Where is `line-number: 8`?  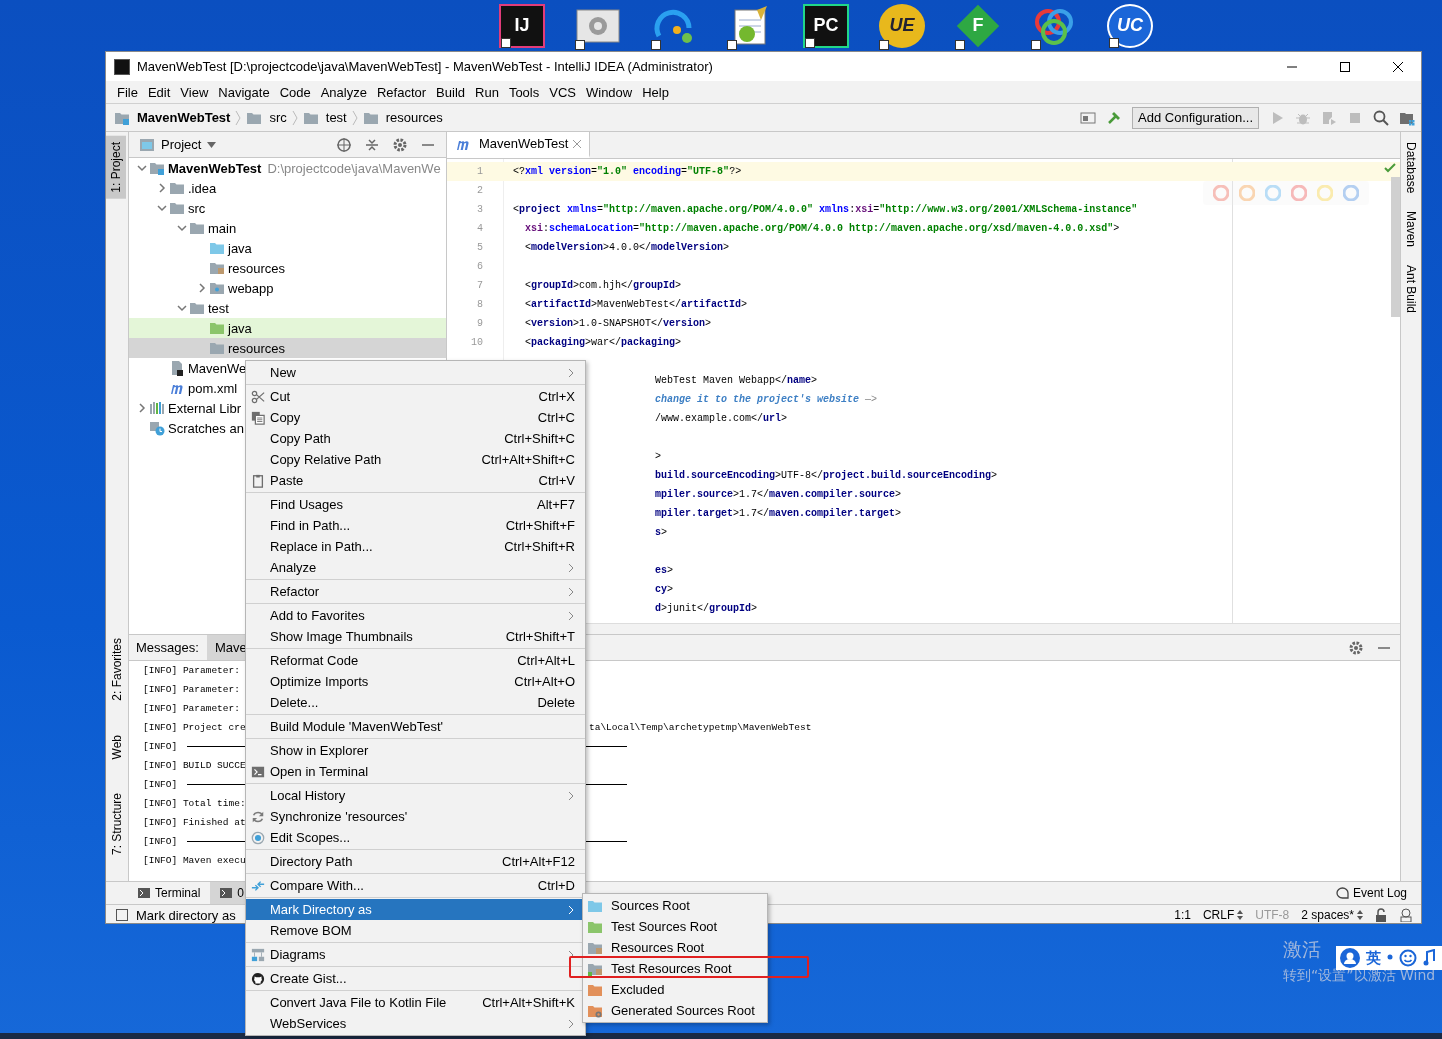 line-number: 8 is located at coordinates (480, 304).